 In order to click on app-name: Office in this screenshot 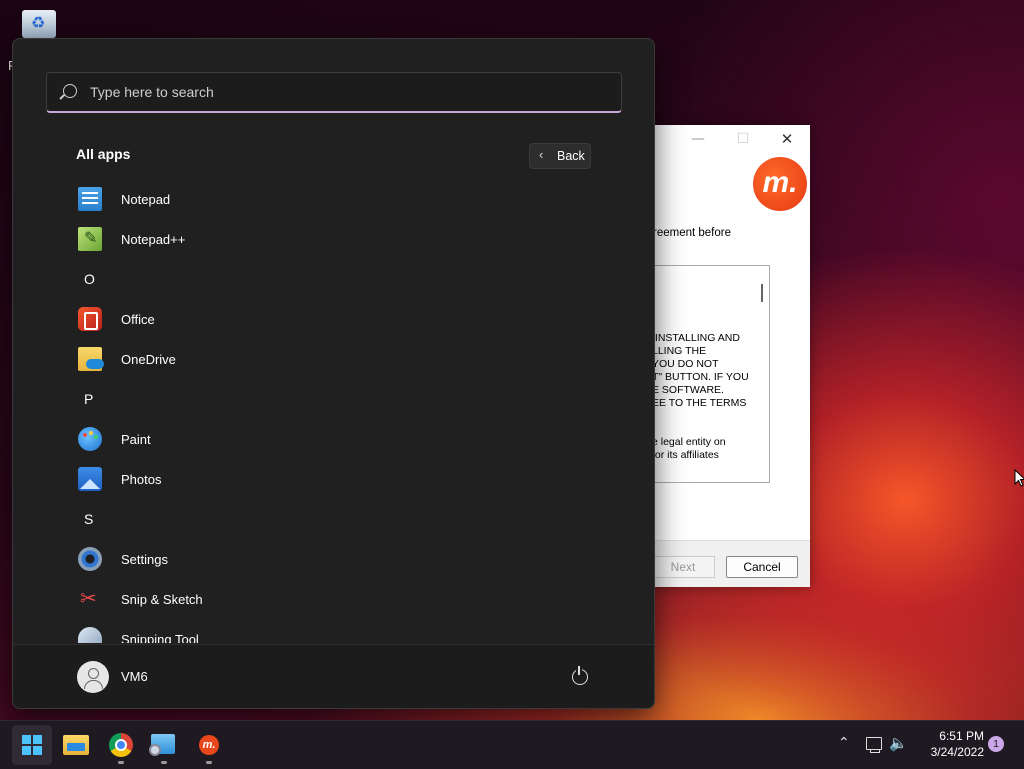, I will do `click(138, 319)`.